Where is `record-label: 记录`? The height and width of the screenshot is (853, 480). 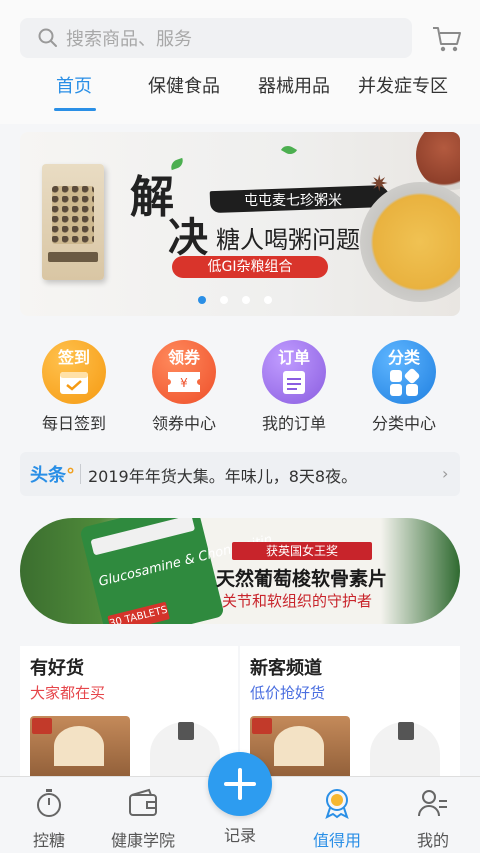
record-label: 记录 is located at coordinates (239, 835).